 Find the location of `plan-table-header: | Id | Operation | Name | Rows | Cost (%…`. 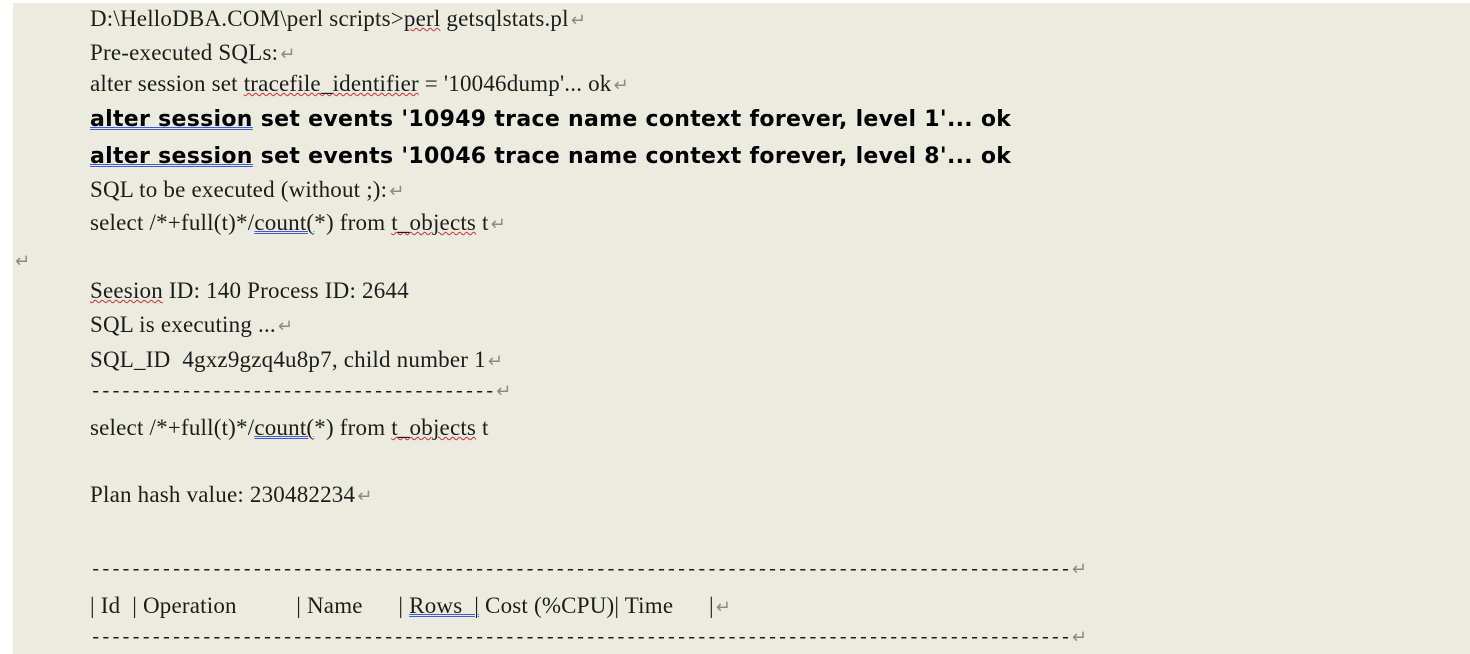

plan-table-header: | Id | Operation | Name | Rows | Cost (%… is located at coordinates (410, 607).